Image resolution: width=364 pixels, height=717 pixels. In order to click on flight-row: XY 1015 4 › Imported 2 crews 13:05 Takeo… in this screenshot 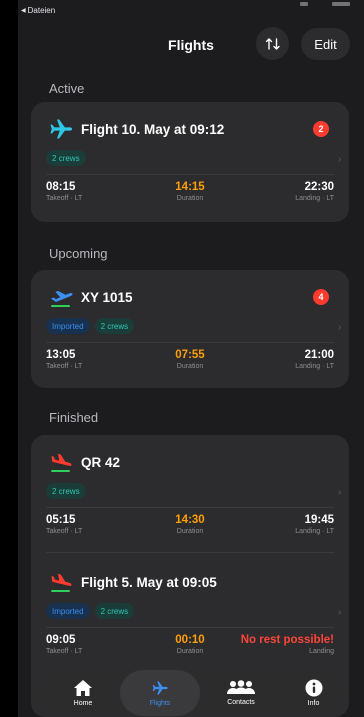, I will do `click(190, 329)`.